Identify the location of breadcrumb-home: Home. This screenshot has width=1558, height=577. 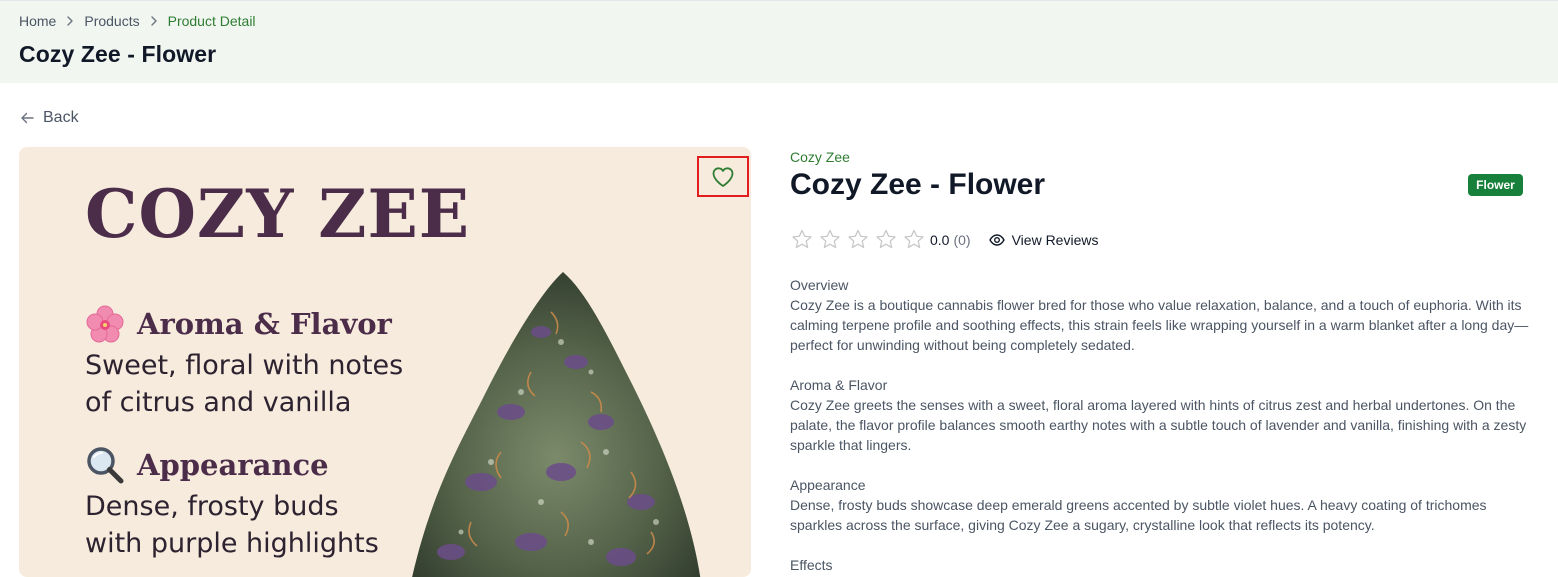
(37, 21).